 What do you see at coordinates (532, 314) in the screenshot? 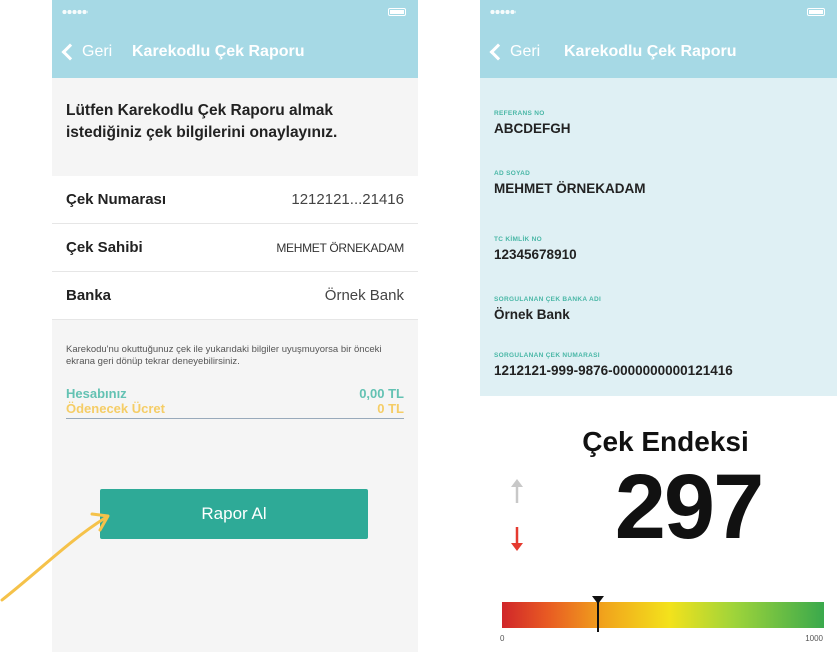
I see `field-value: Örnek Bank` at bounding box center [532, 314].